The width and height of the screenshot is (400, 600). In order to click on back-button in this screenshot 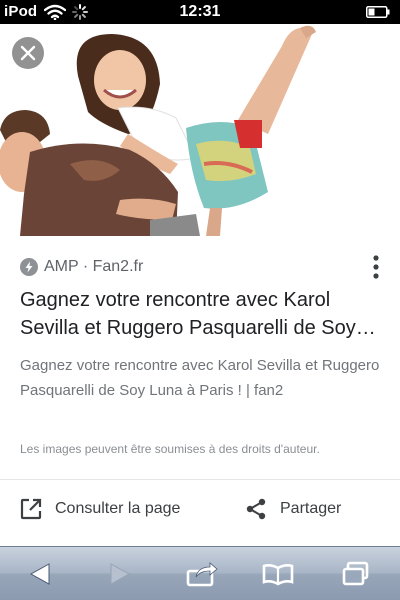, I will do `click(40, 574)`.